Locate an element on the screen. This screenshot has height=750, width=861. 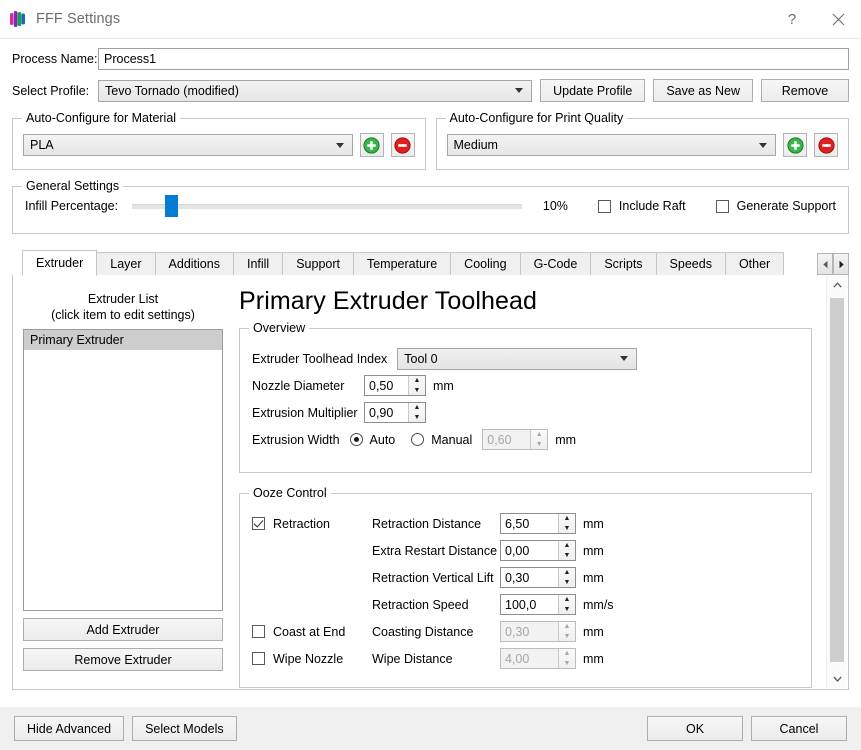
print-quality-select-value: Medium is located at coordinates (475, 145).